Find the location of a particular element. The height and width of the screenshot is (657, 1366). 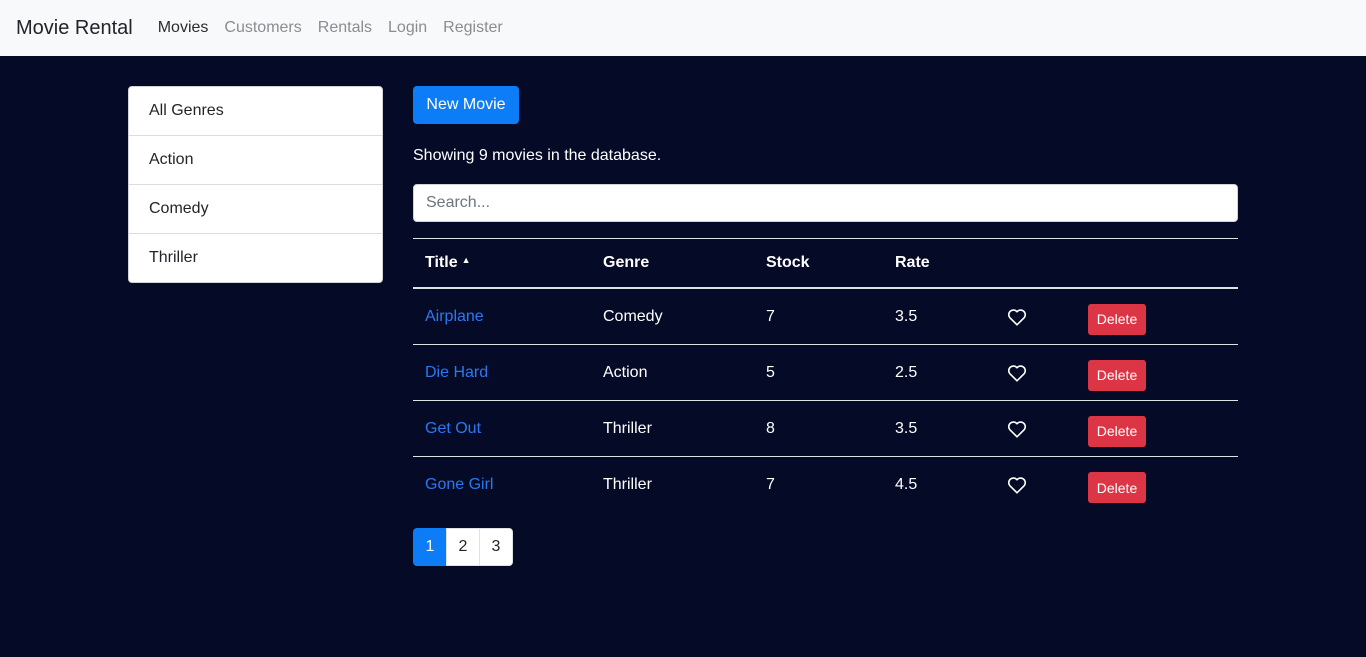

page-2-button: 2 is located at coordinates (463, 547).